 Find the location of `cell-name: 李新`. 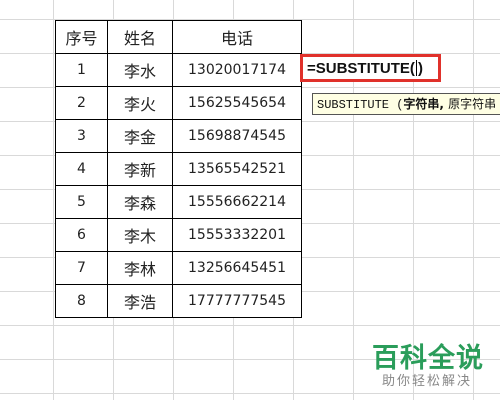

cell-name: 李新 is located at coordinates (140, 169).